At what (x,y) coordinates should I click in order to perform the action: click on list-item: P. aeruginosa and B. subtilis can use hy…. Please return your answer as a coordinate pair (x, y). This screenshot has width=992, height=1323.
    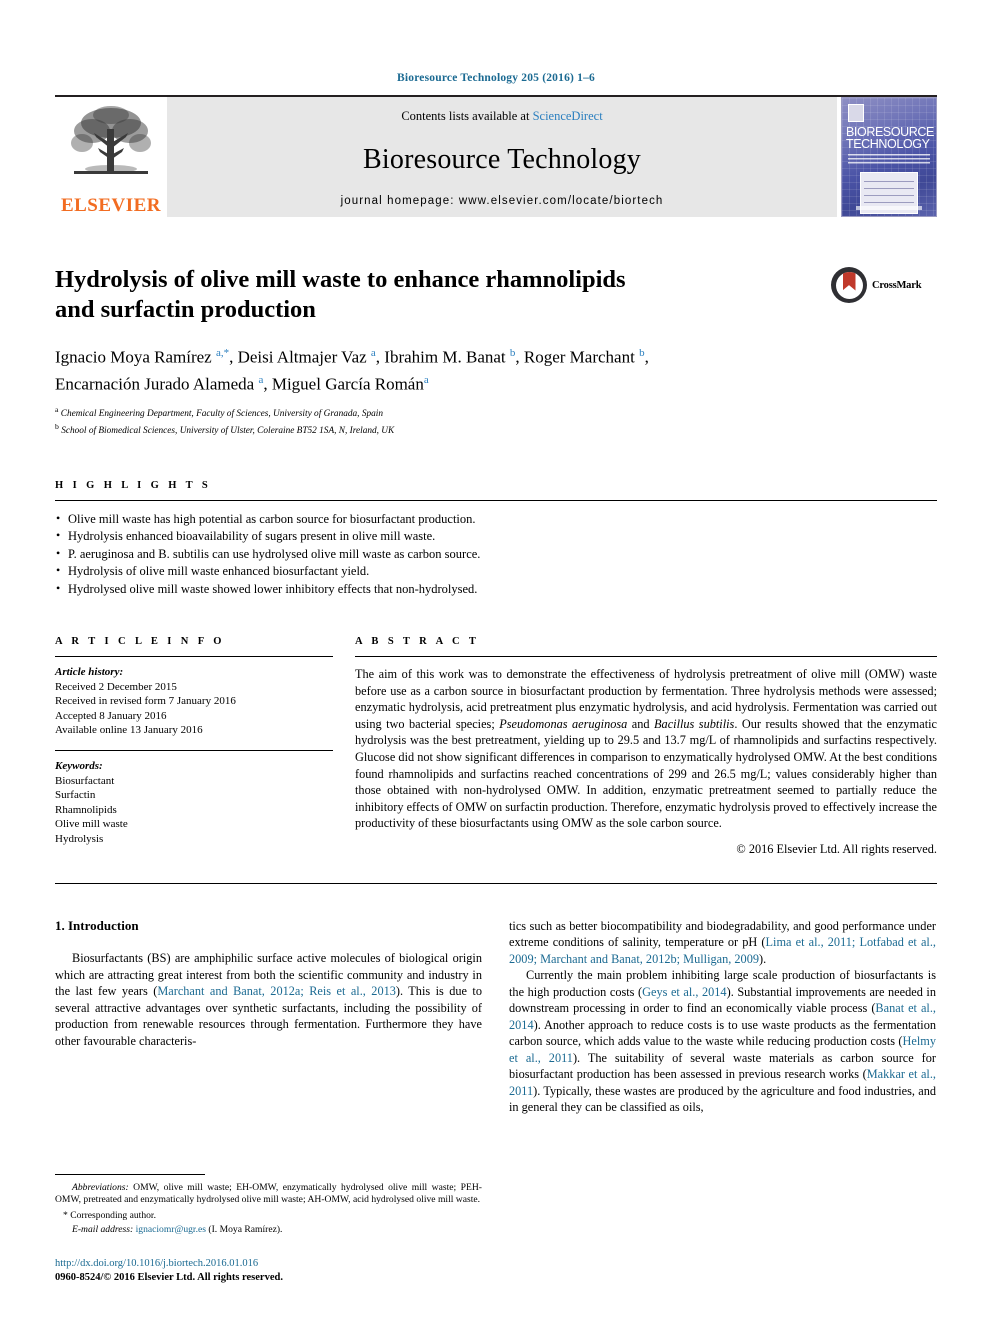
    Looking at the image, I should click on (496, 554).